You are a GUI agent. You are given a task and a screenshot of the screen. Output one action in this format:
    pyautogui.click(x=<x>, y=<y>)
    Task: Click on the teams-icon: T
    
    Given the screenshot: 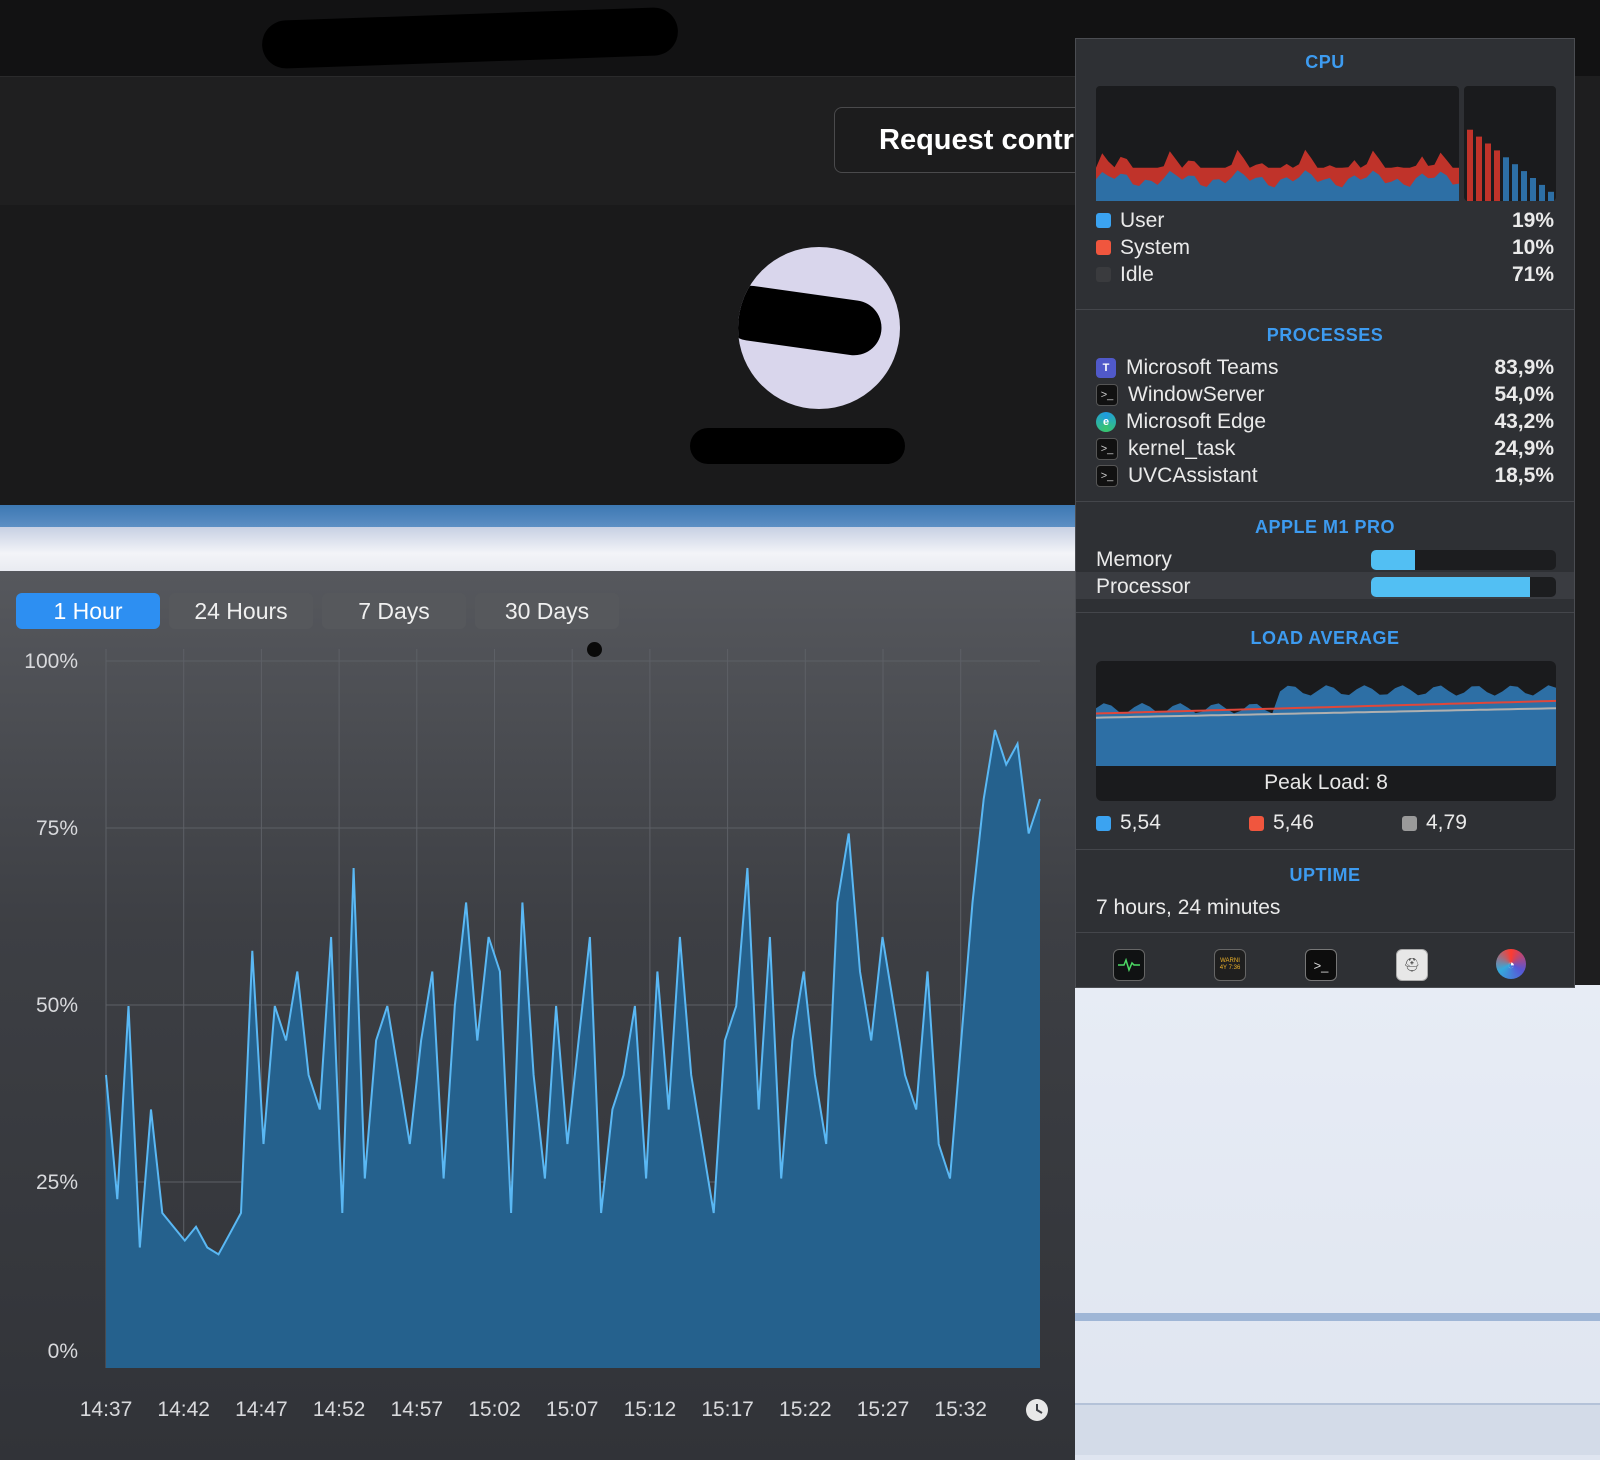 What is the action you would take?
    pyautogui.click(x=1106, y=367)
    